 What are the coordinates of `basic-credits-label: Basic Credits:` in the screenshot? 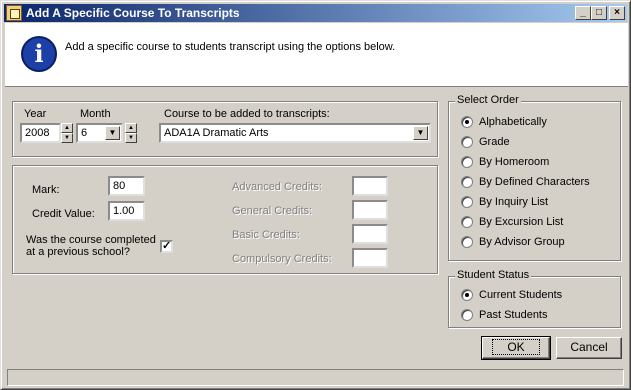 It's located at (266, 235).